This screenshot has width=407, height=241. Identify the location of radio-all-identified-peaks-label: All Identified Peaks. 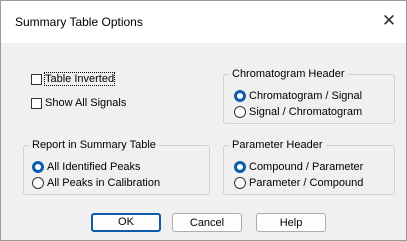
(94, 167).